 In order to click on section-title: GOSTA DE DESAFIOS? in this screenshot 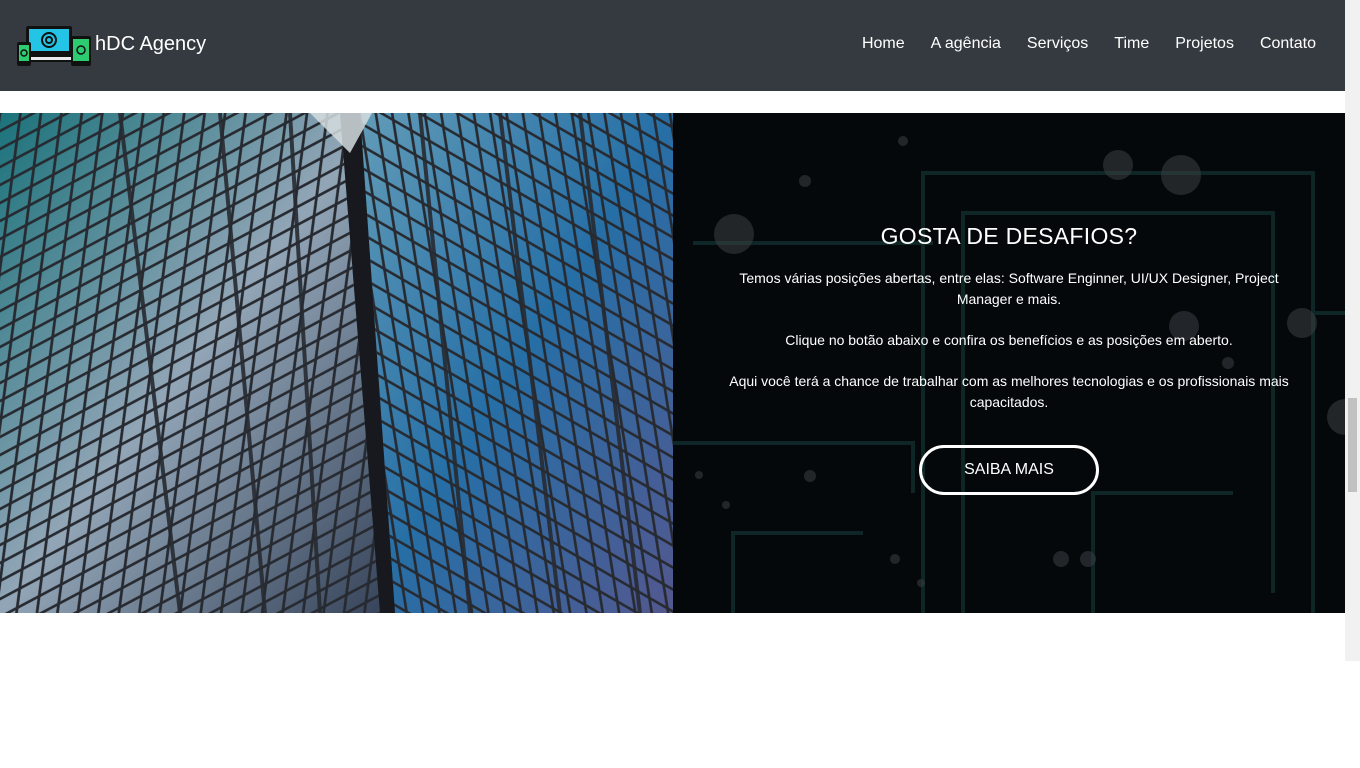, I will do `click(1009, 236)`.